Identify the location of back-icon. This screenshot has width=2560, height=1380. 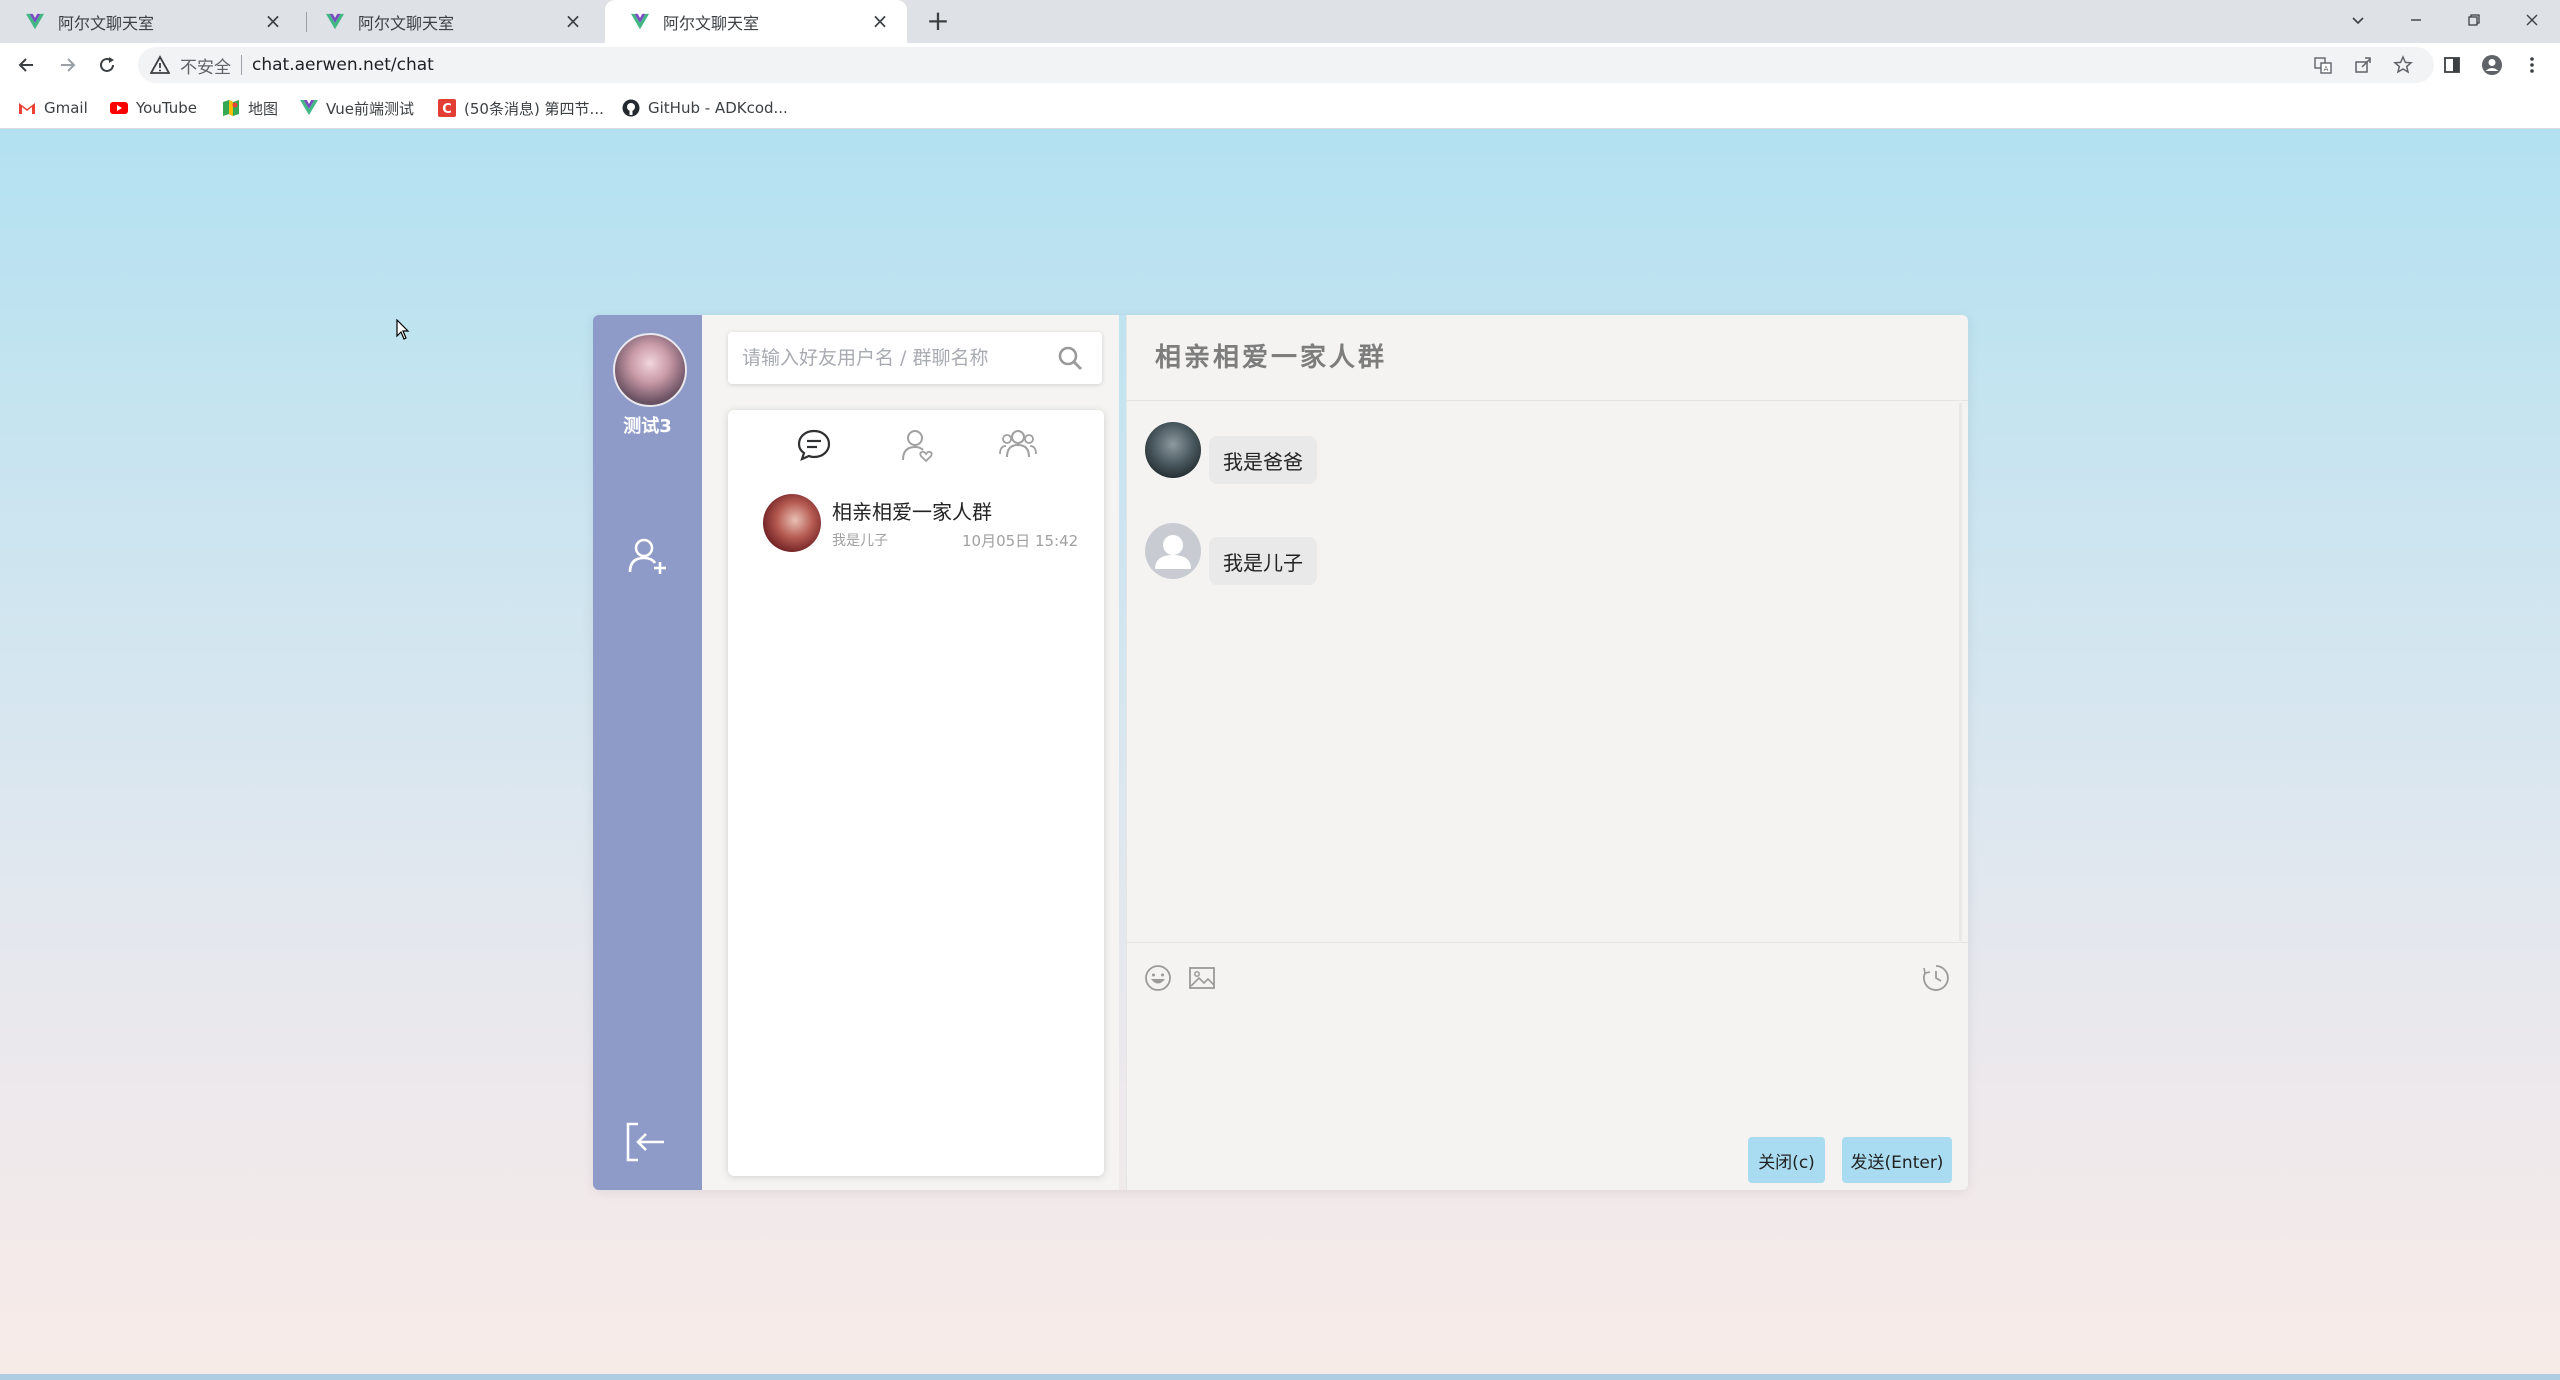
(27, 65).